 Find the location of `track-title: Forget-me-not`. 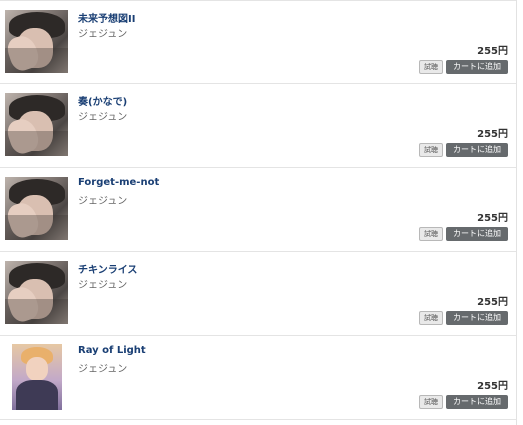

track-title: Forget-me-not is located at coordinates (118, 182).